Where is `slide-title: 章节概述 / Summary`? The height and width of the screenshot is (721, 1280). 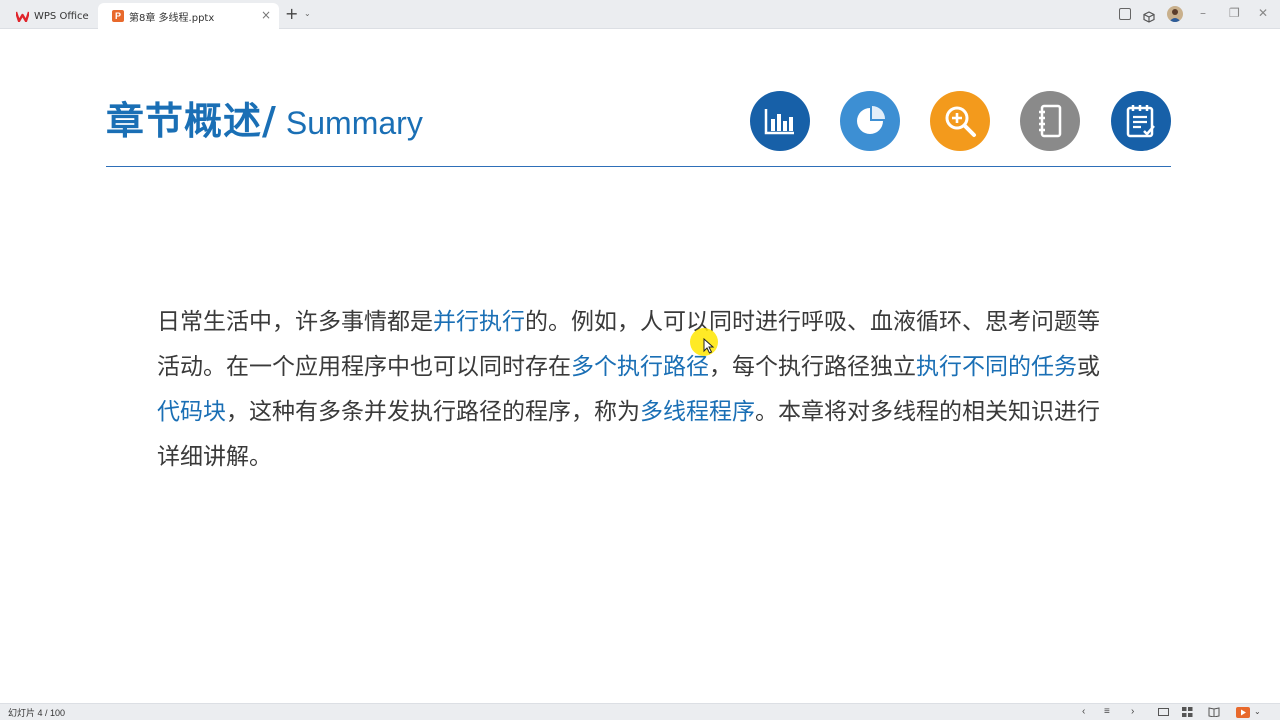
slide-title: 章节概述 / Summary is located at coordinates (264, 116).